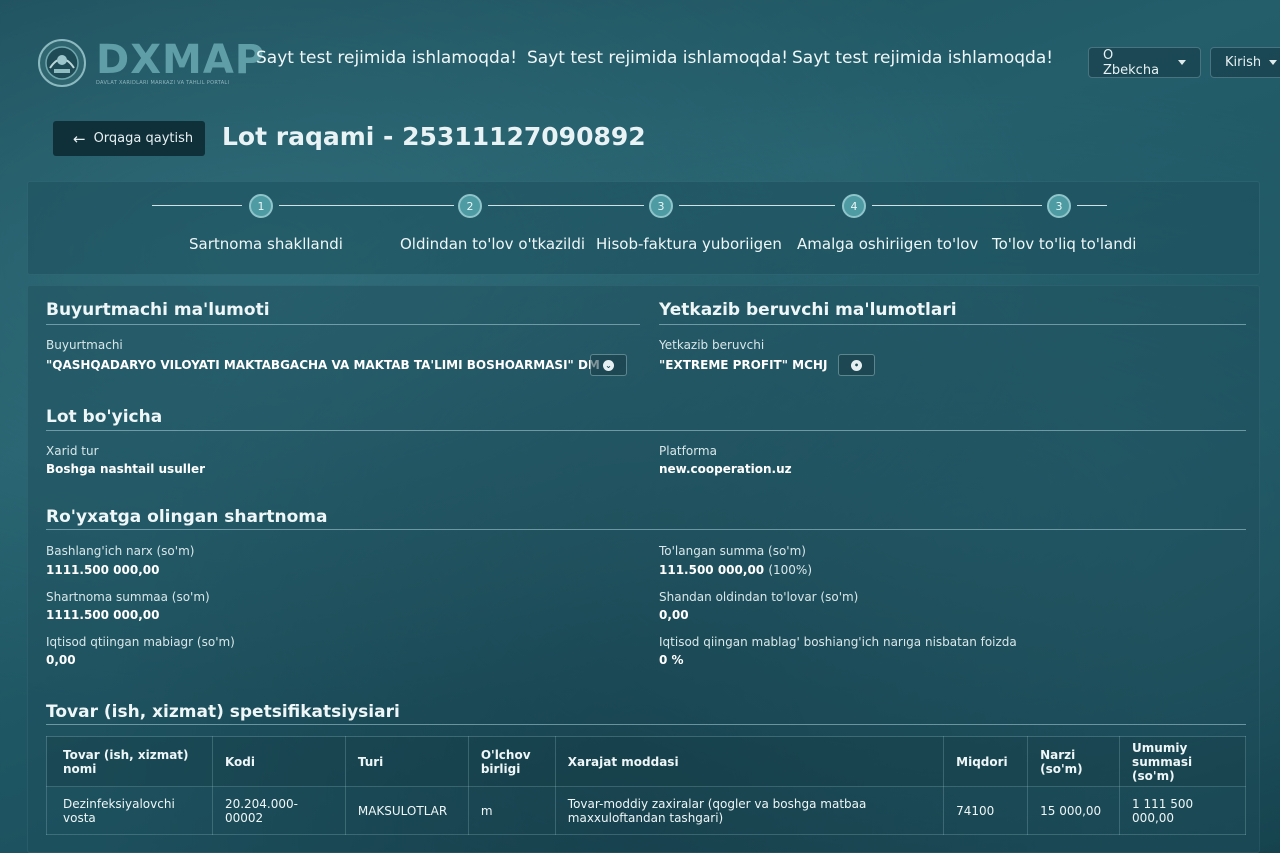 The width and height of the screenshot is (1280, 853). What do you see at coordinates (674, 615) in the screenshot?
I see `prepaid-value: 0,00` at bounding box center [674, 615].